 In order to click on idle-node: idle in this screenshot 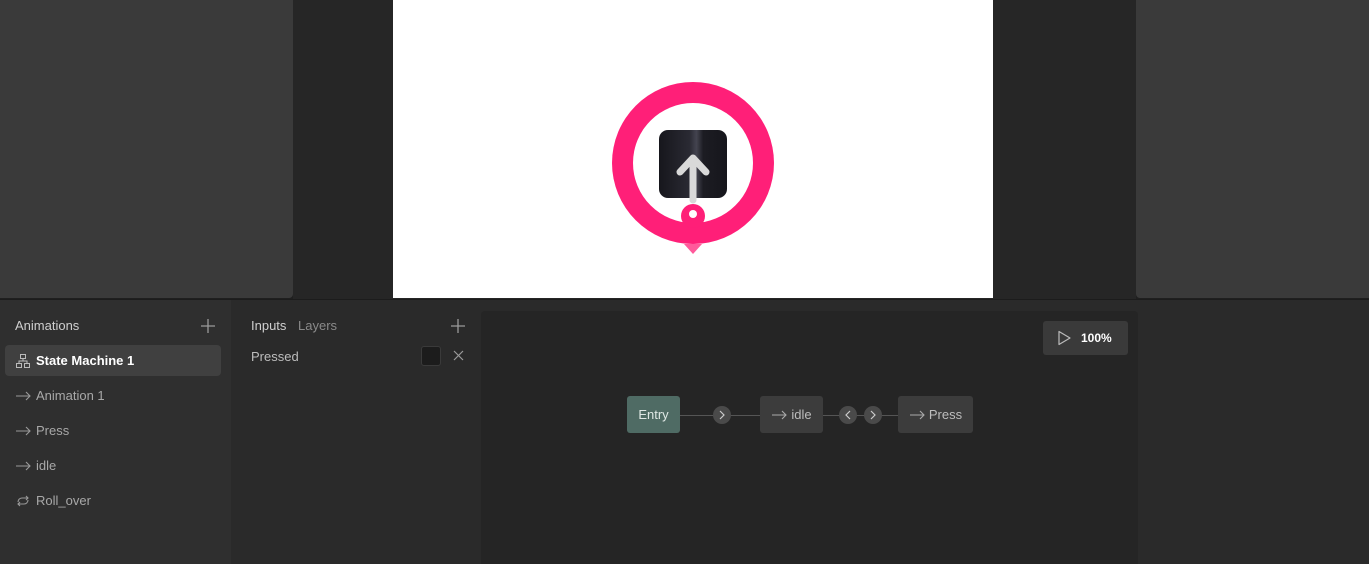, I will do `click(791, 414)`.